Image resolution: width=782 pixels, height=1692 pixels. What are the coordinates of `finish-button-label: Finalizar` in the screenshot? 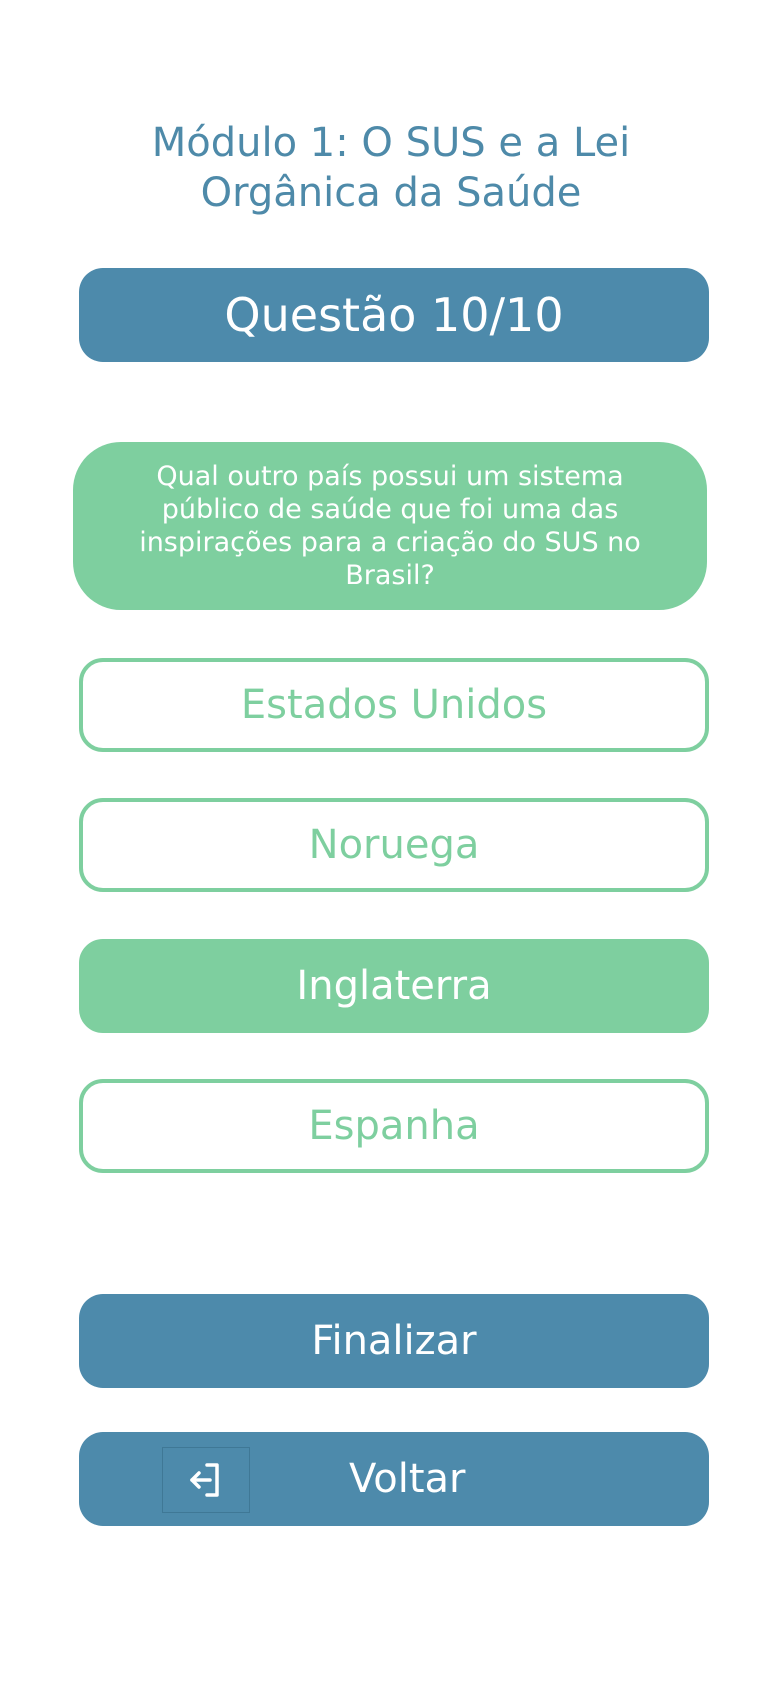 It's located at (394, 1341).